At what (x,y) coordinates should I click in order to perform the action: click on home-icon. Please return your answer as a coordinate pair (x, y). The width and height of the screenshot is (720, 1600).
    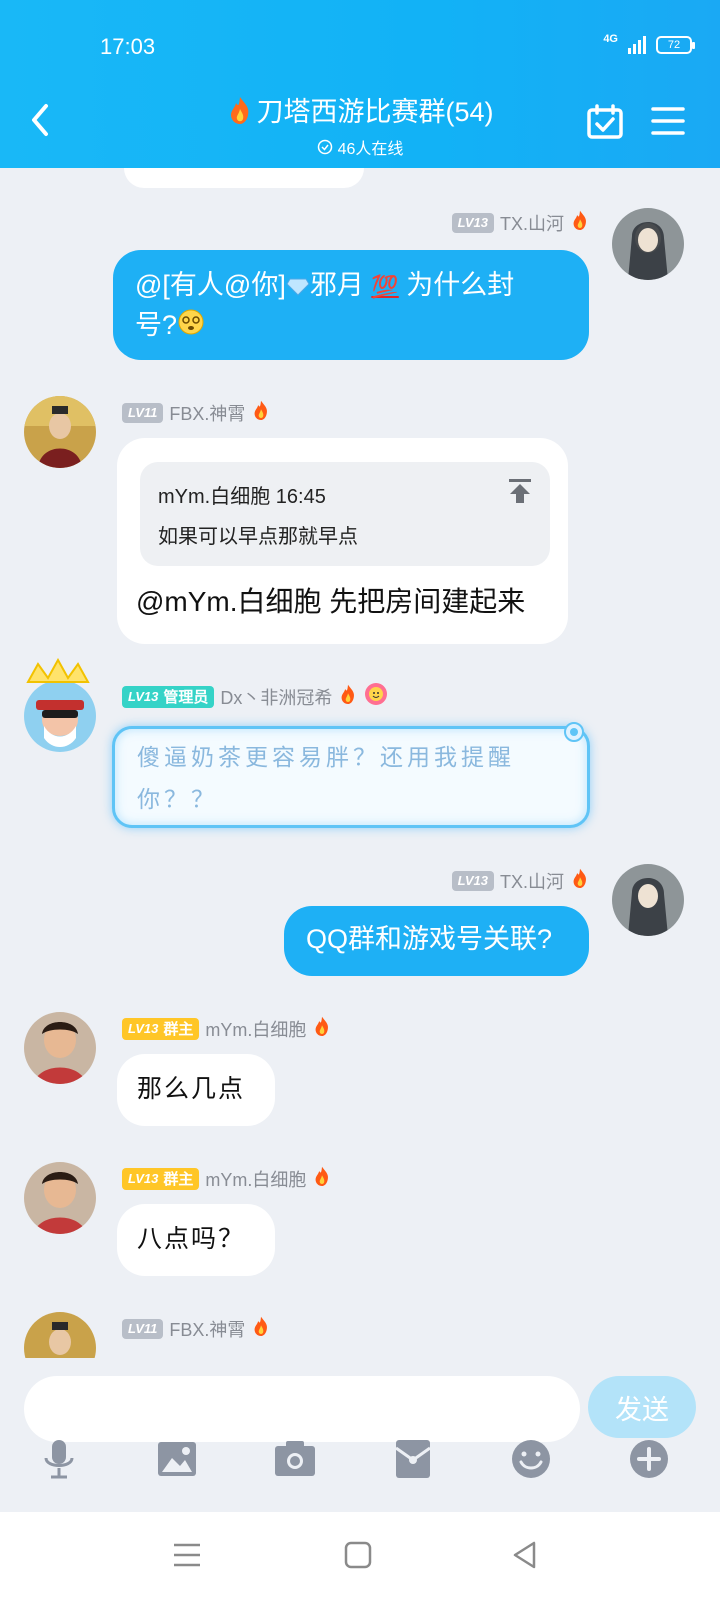
    Looking at the image, I should click on (358, 1555).